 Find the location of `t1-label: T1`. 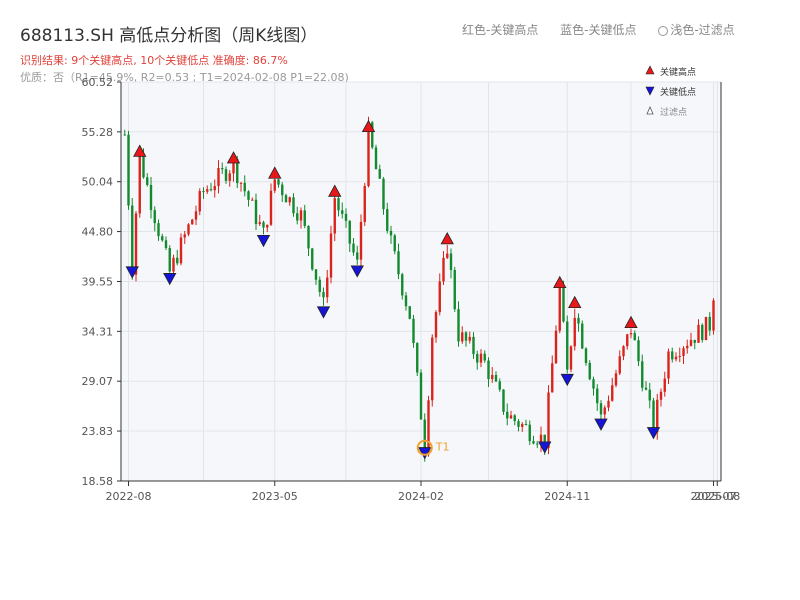

t1-label: T1 is located at coordinates (442, 447).